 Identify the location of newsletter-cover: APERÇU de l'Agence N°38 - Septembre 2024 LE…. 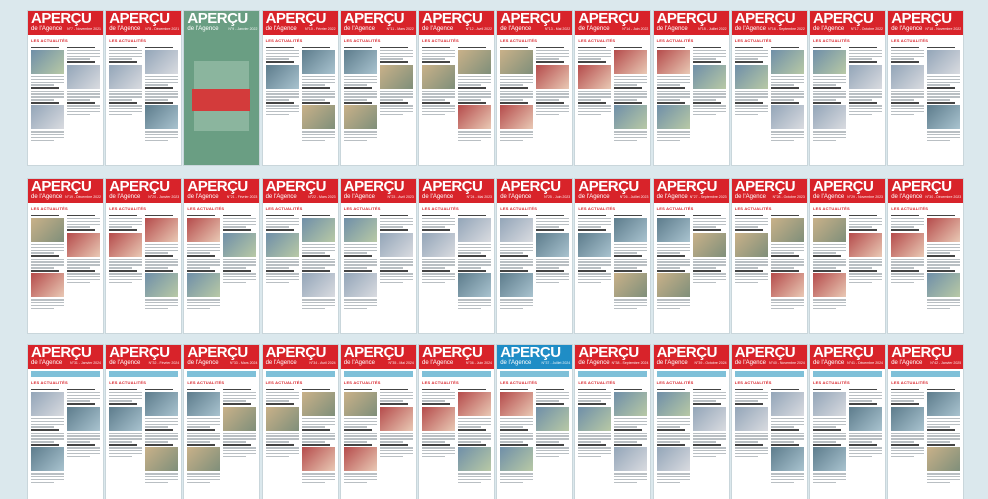
(613, 422).